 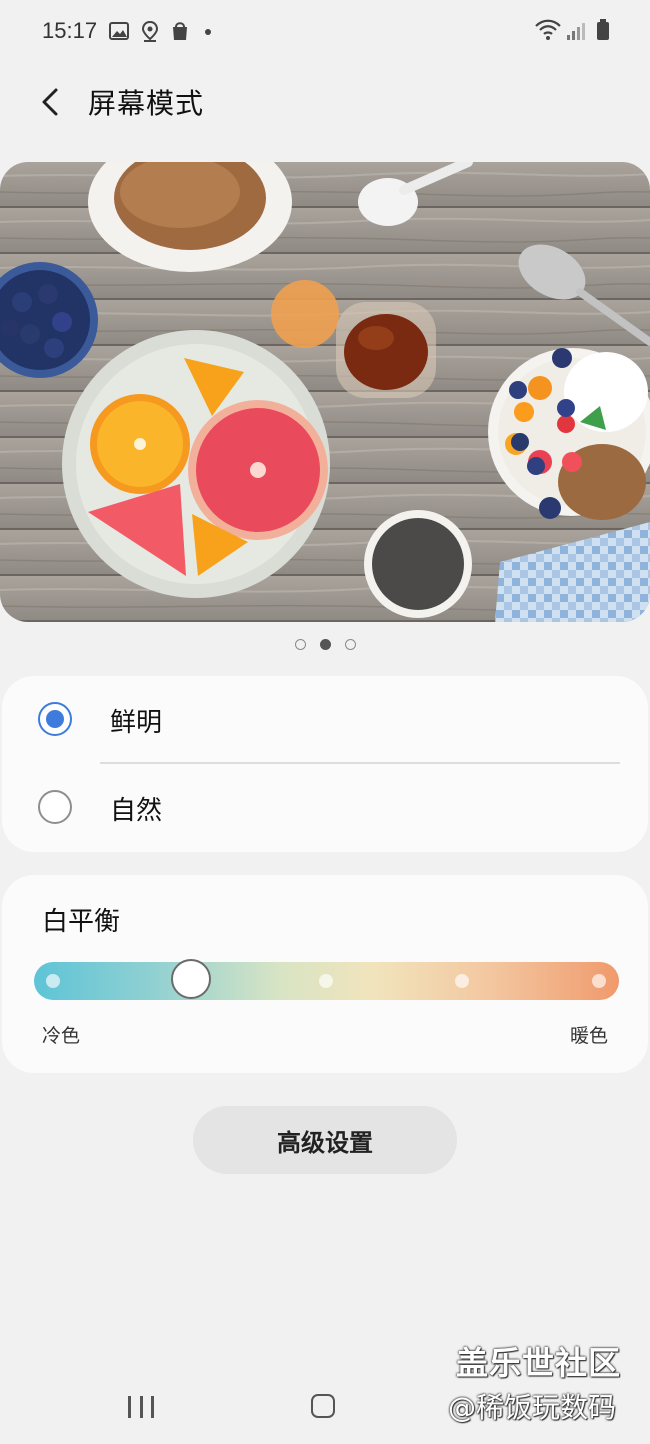 What do you see at coordinates (146, 103) in the screenshot?
I see `page-title: 屏幕模式` at bounding box center [146, 103].